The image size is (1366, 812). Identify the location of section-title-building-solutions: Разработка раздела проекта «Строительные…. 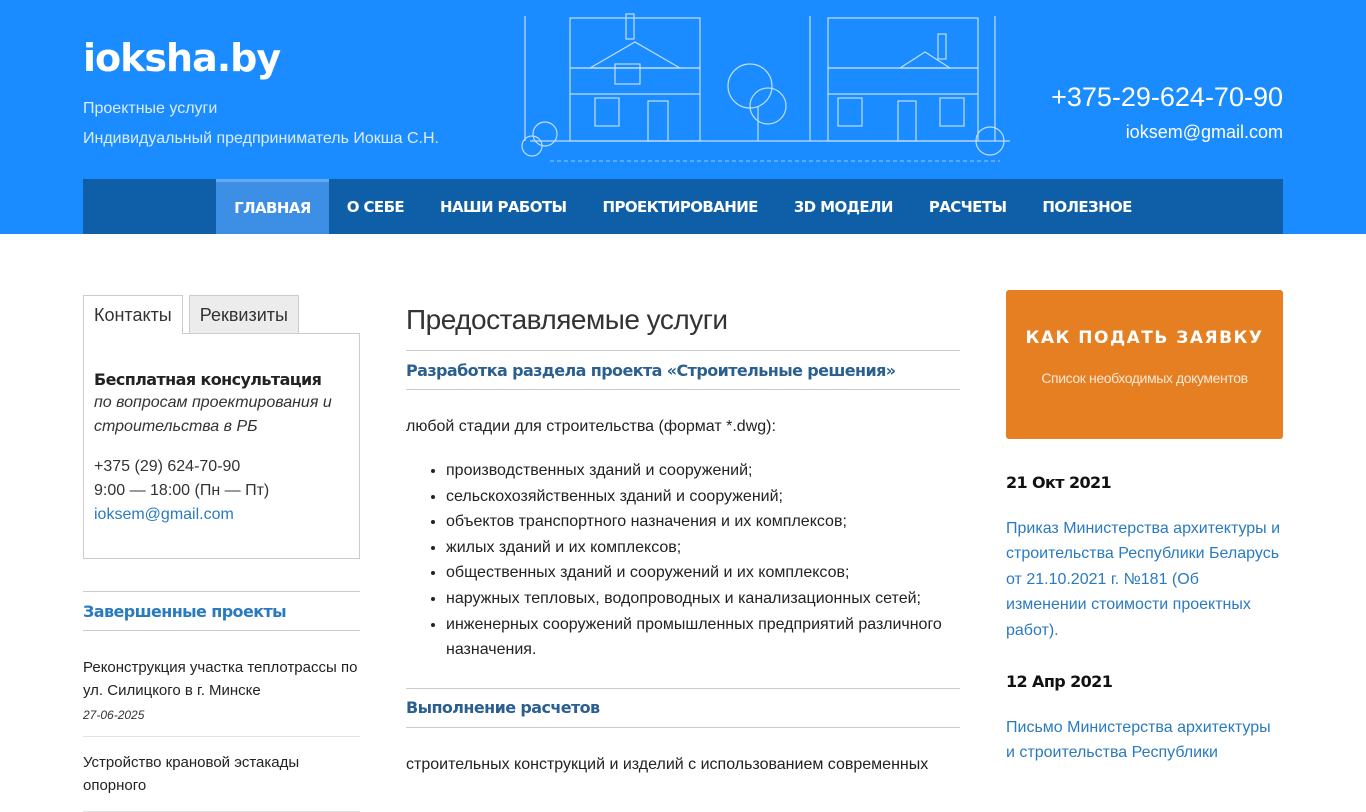
(683, 370).